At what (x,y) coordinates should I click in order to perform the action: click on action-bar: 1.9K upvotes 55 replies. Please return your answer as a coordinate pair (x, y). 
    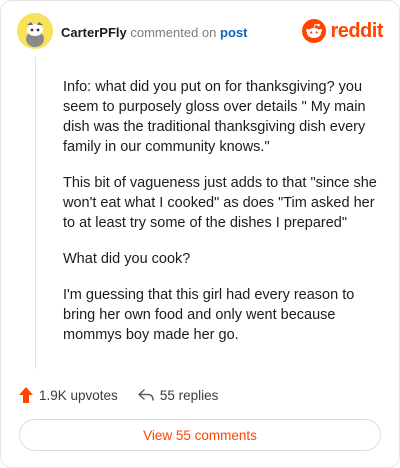
    Looking at the image, I should click on (118, 395).